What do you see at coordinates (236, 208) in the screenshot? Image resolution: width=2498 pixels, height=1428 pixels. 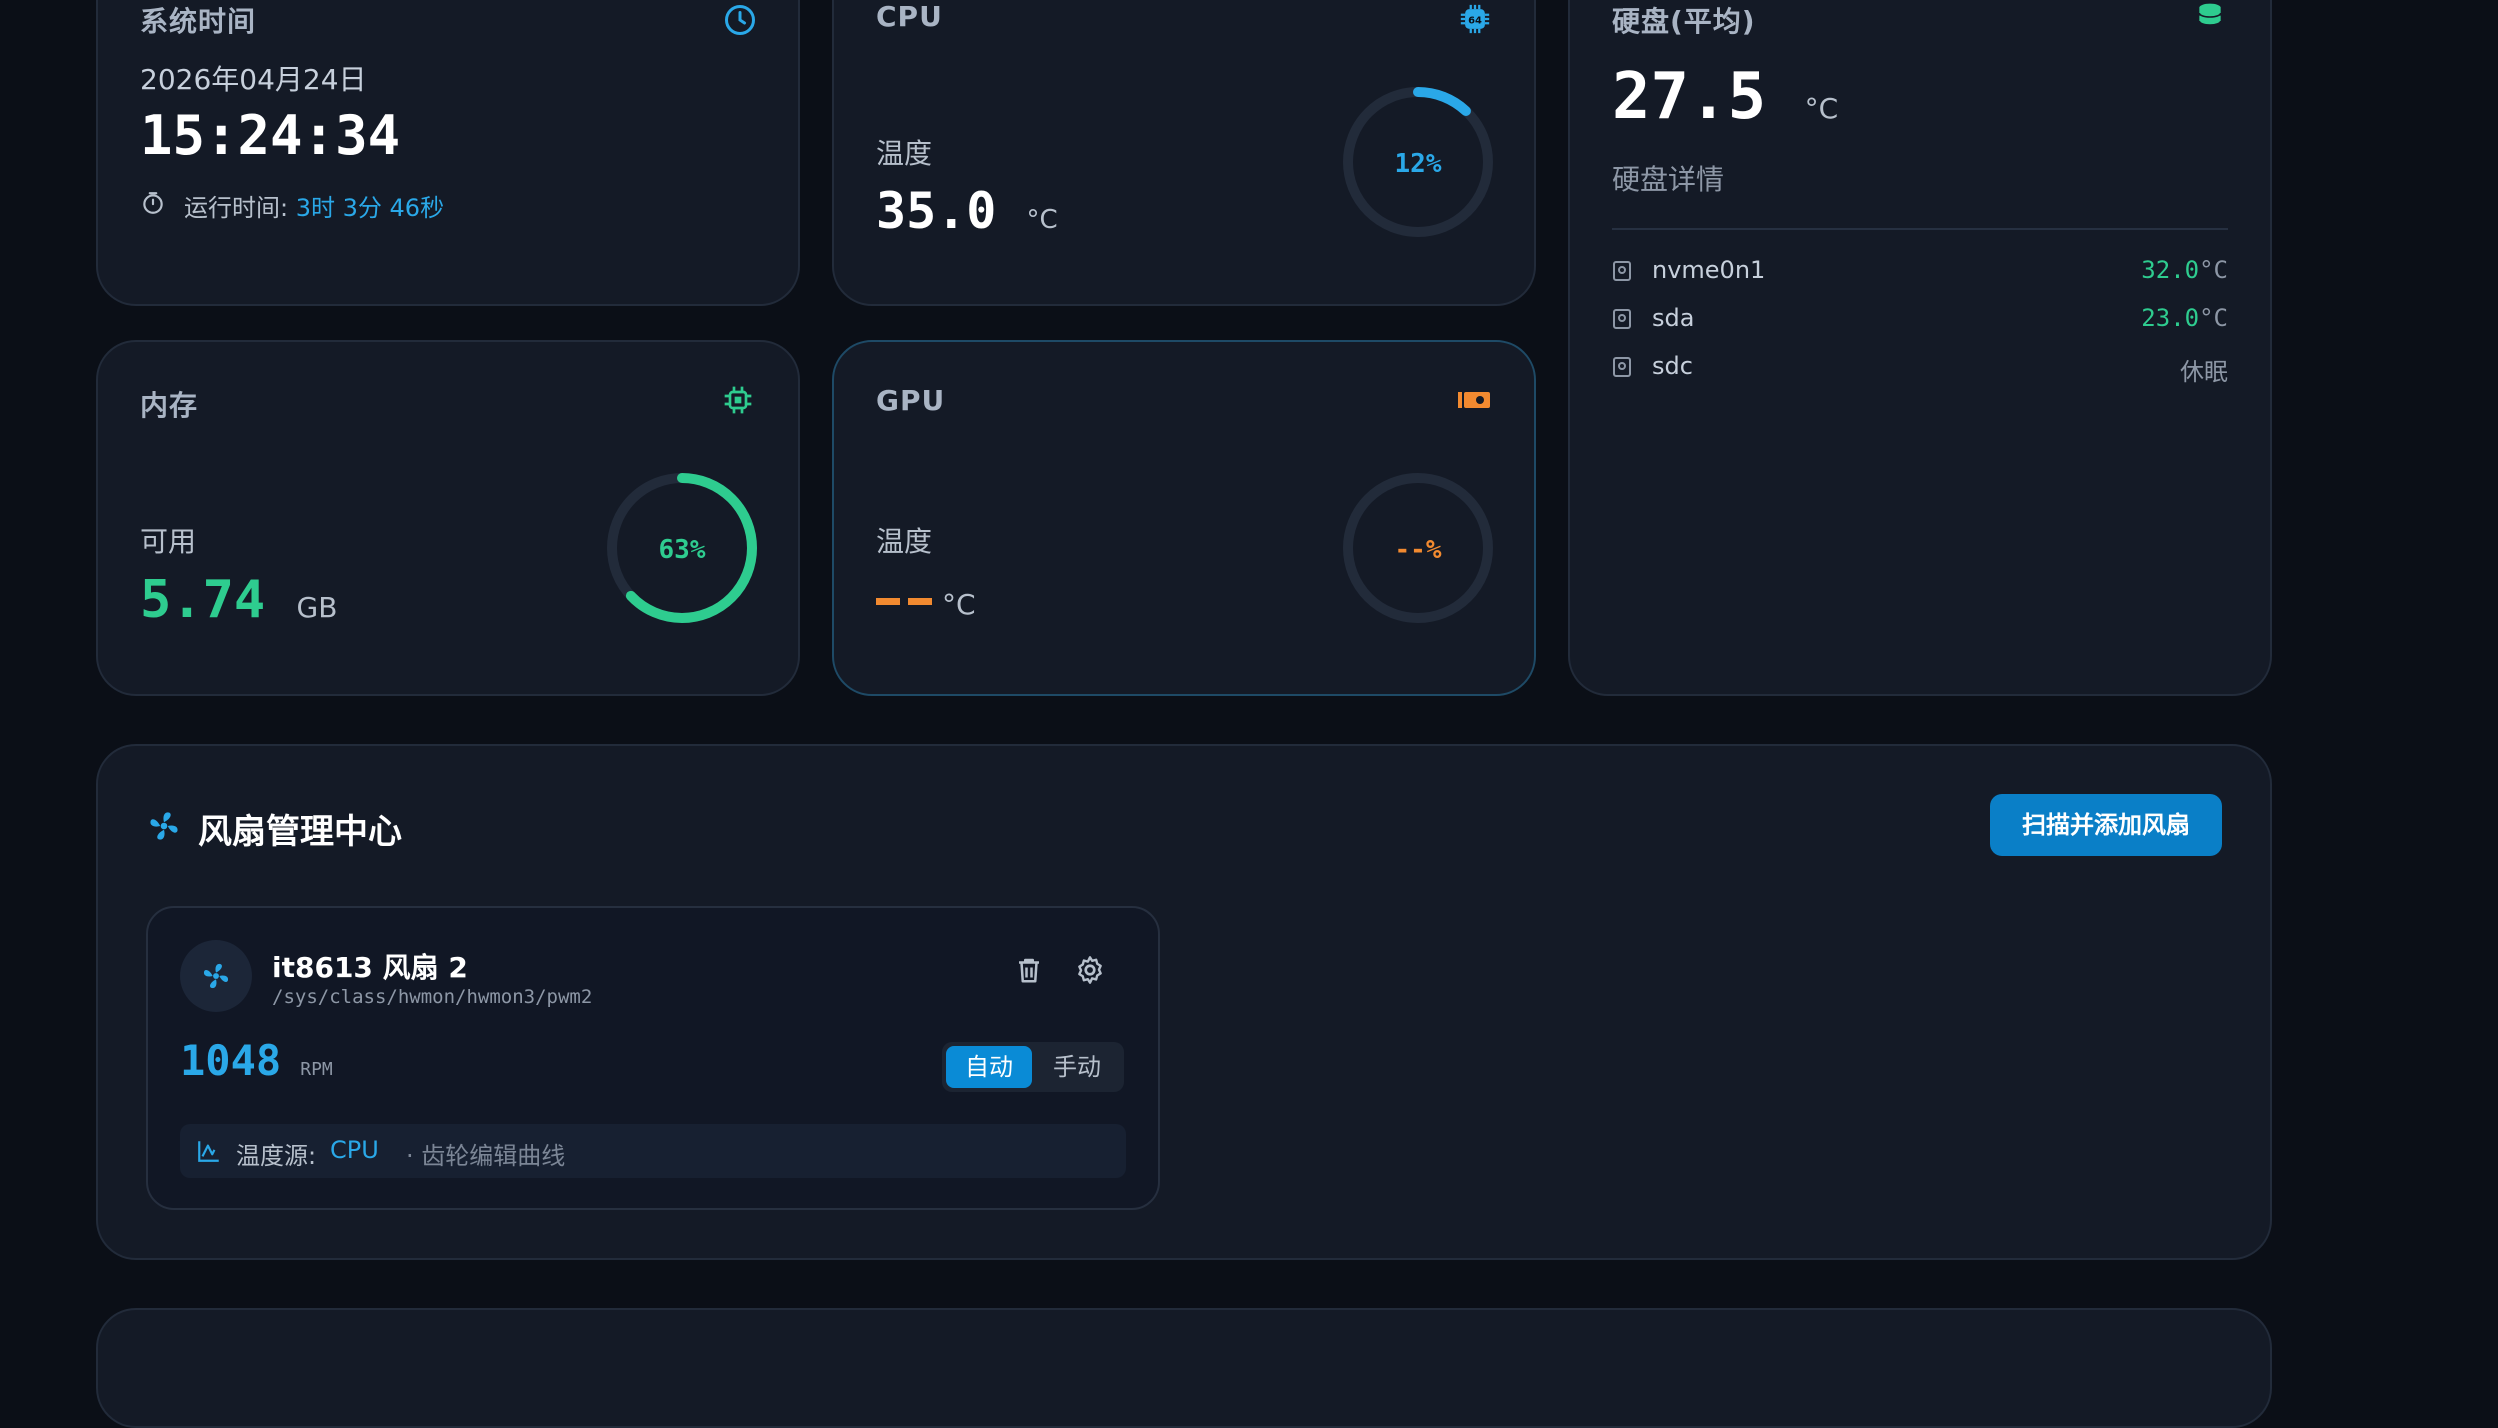 I see `uptime-label: 运行时间:` at bounding box center [236, 208].